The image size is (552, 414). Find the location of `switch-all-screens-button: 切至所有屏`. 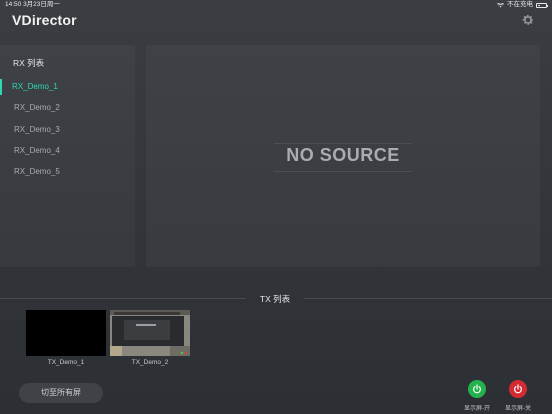

switch-all-screens-button: 切至所有屏 is located at coordinates (61, 393).